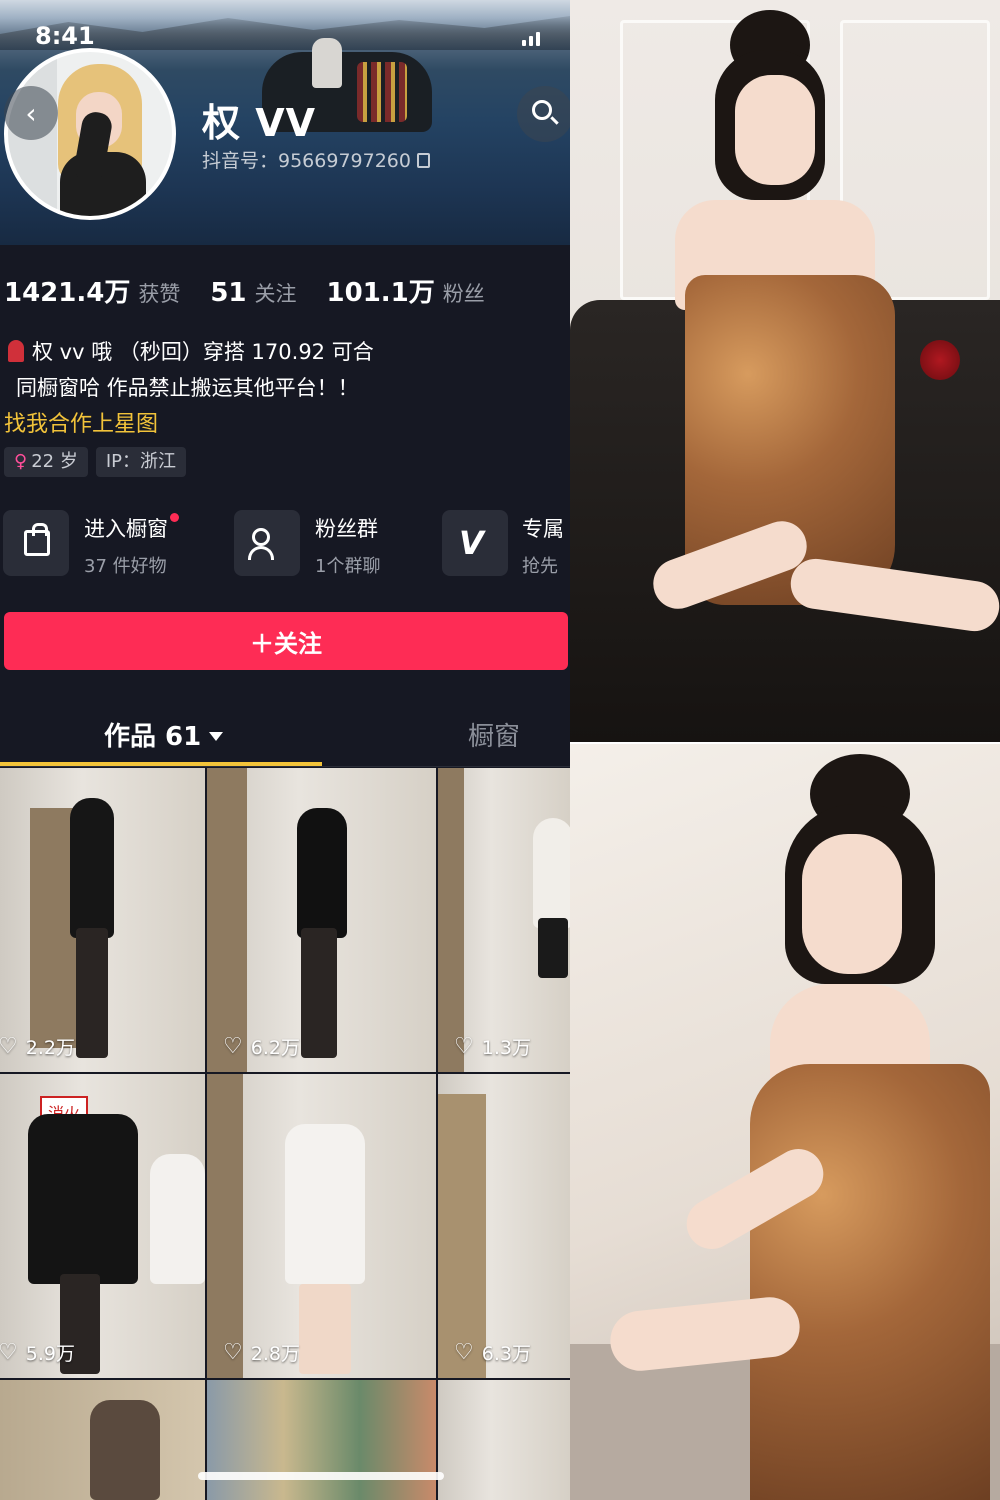 The width and height of the screenshot is (1000, 1500). I want to click on followers-count: 101.1万, so click(381, 290).